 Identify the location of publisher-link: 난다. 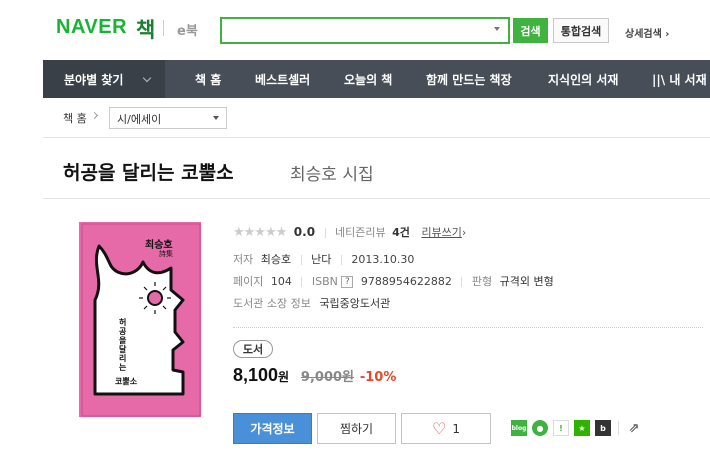
(321, 259).